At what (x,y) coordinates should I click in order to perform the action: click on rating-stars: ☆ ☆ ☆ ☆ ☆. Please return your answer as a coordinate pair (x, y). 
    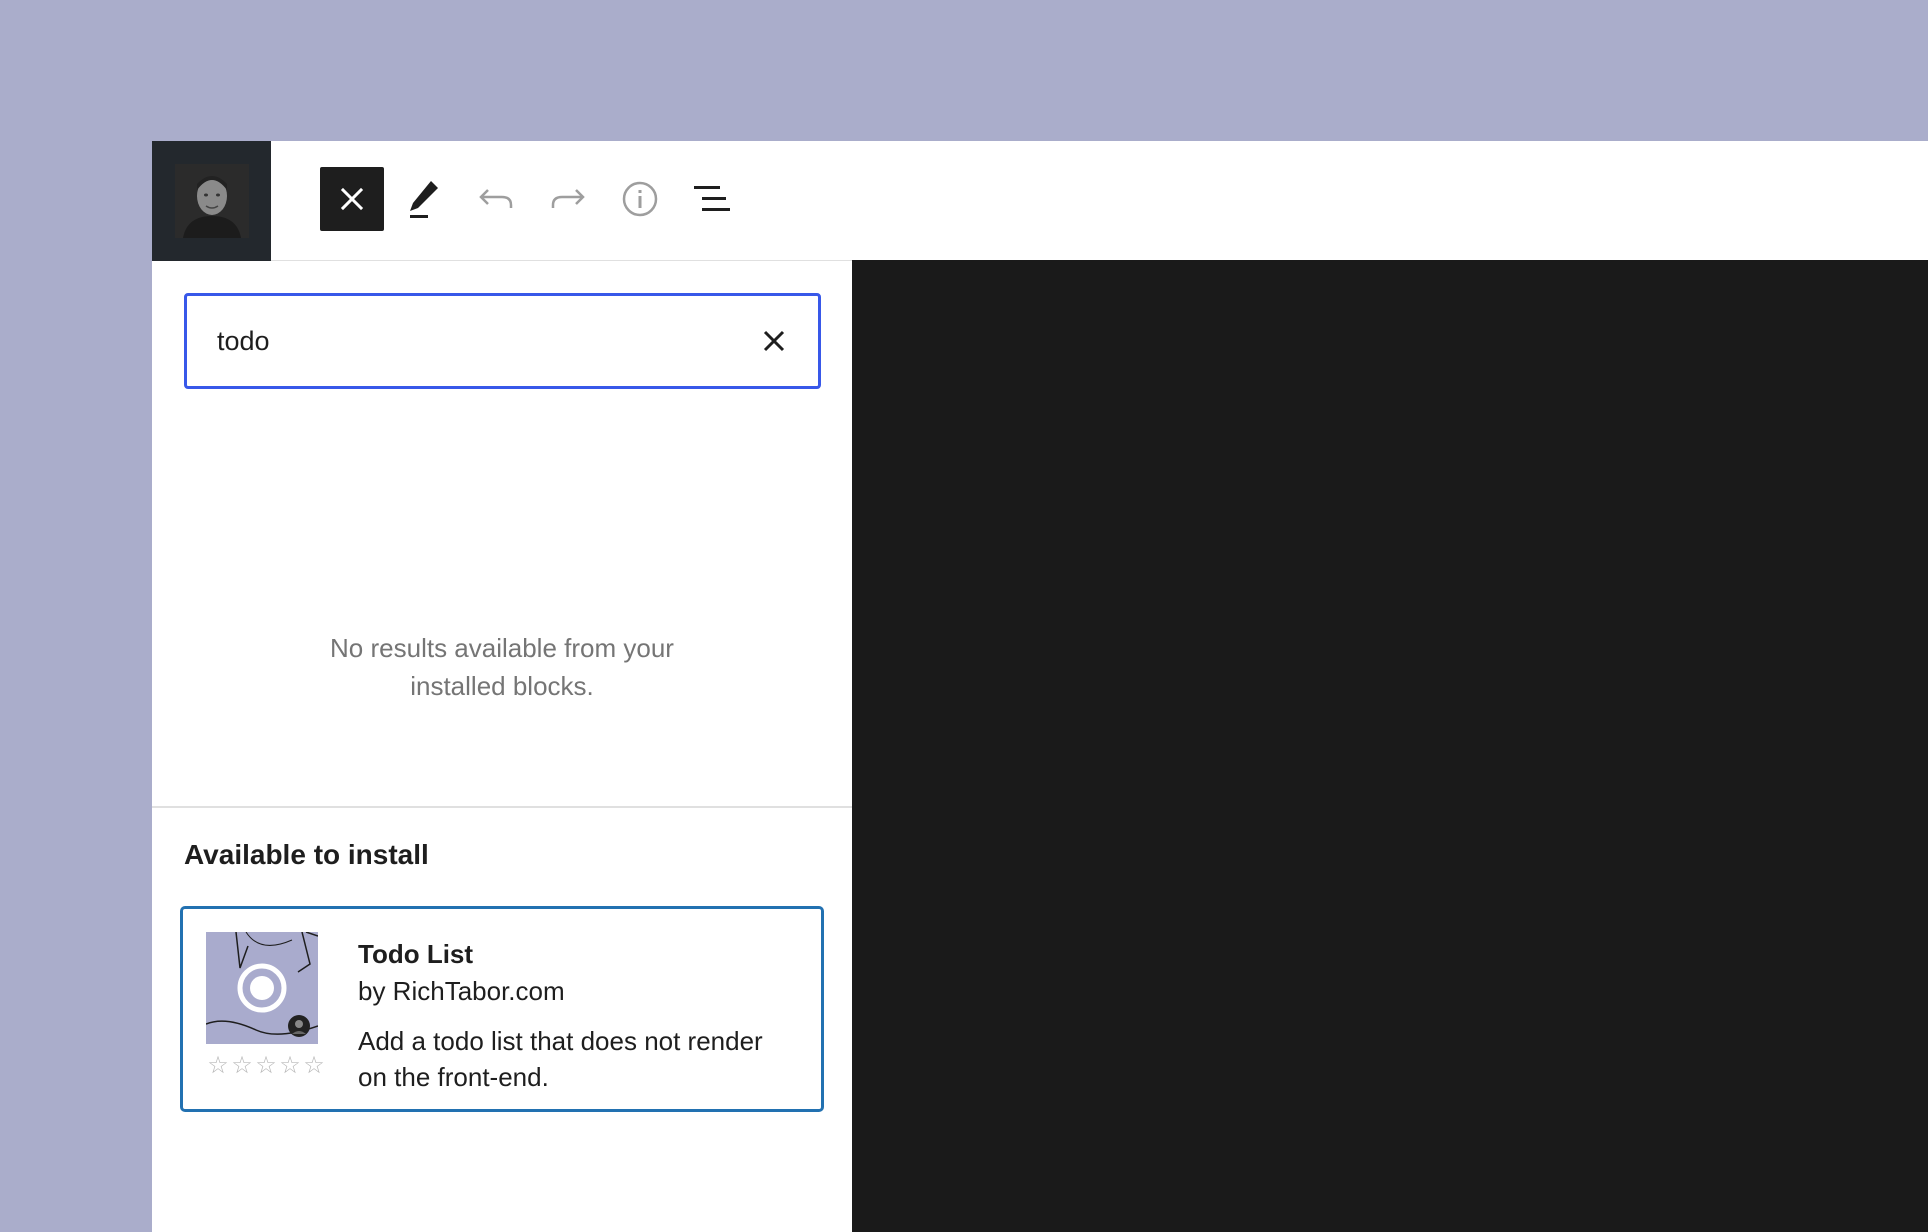
    Looking at the image, I should click on (266, 1066).